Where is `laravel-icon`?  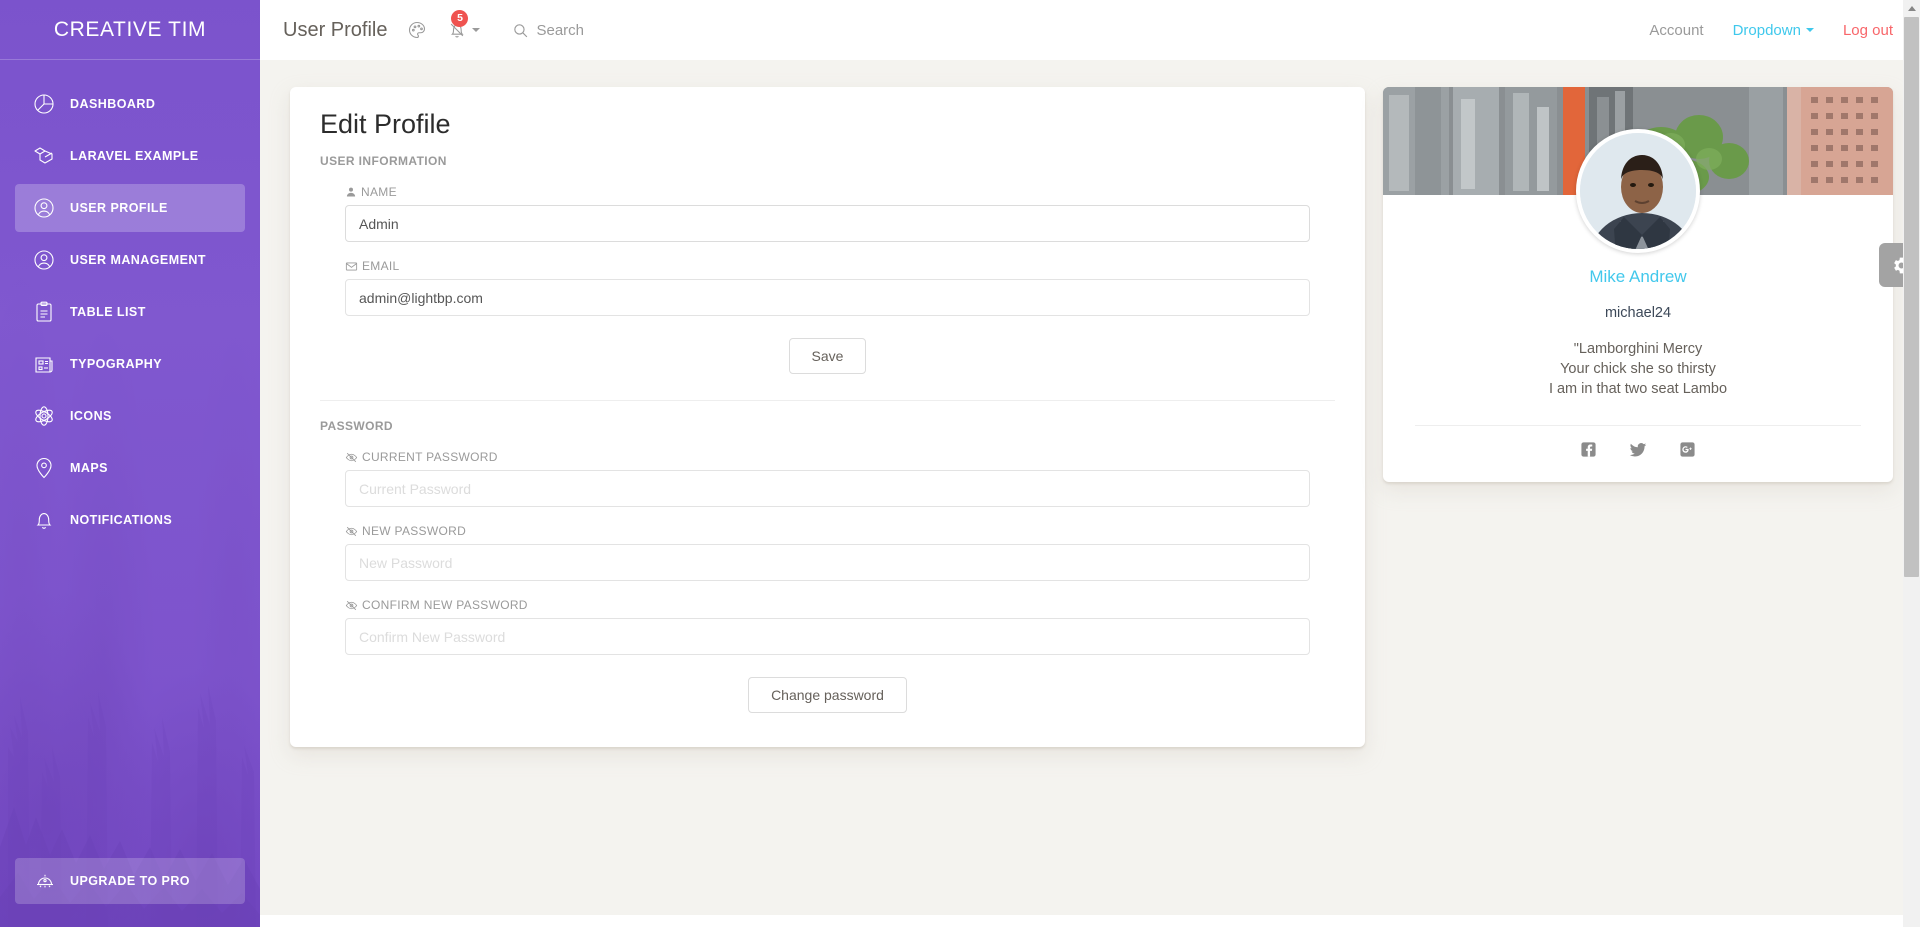 laravel-icon is located at coordinates (51, 156).